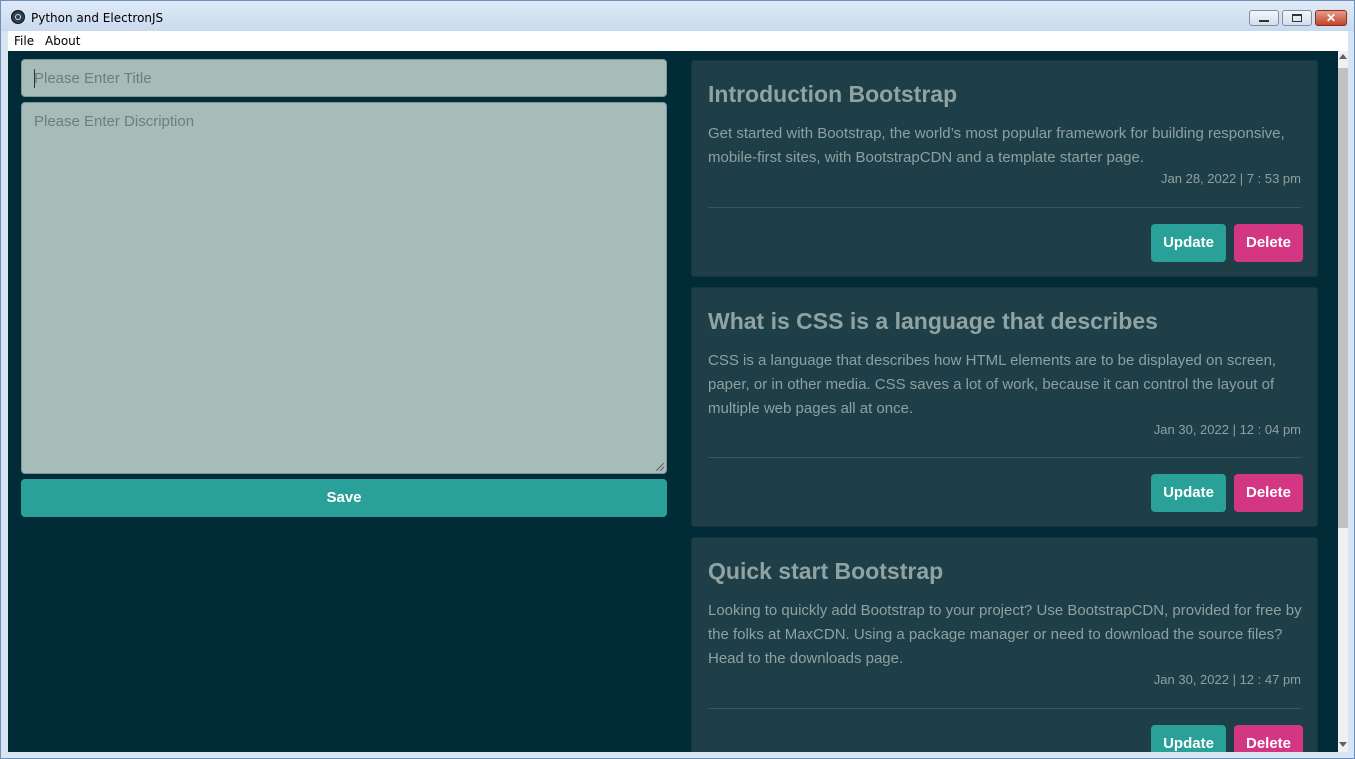 This screenshot has width=1355, height=759. I want to click on note-date: Jan 30, 2022 | 12 : 47 pm, so click(1227, 679).